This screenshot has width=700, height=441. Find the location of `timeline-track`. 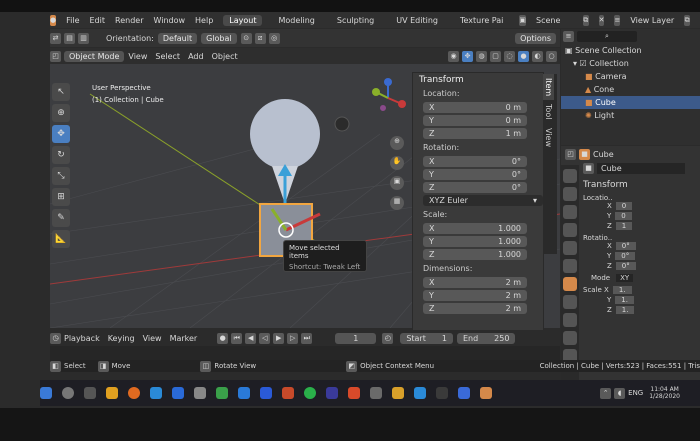

timeline-track is located at coordinates (305, 353).